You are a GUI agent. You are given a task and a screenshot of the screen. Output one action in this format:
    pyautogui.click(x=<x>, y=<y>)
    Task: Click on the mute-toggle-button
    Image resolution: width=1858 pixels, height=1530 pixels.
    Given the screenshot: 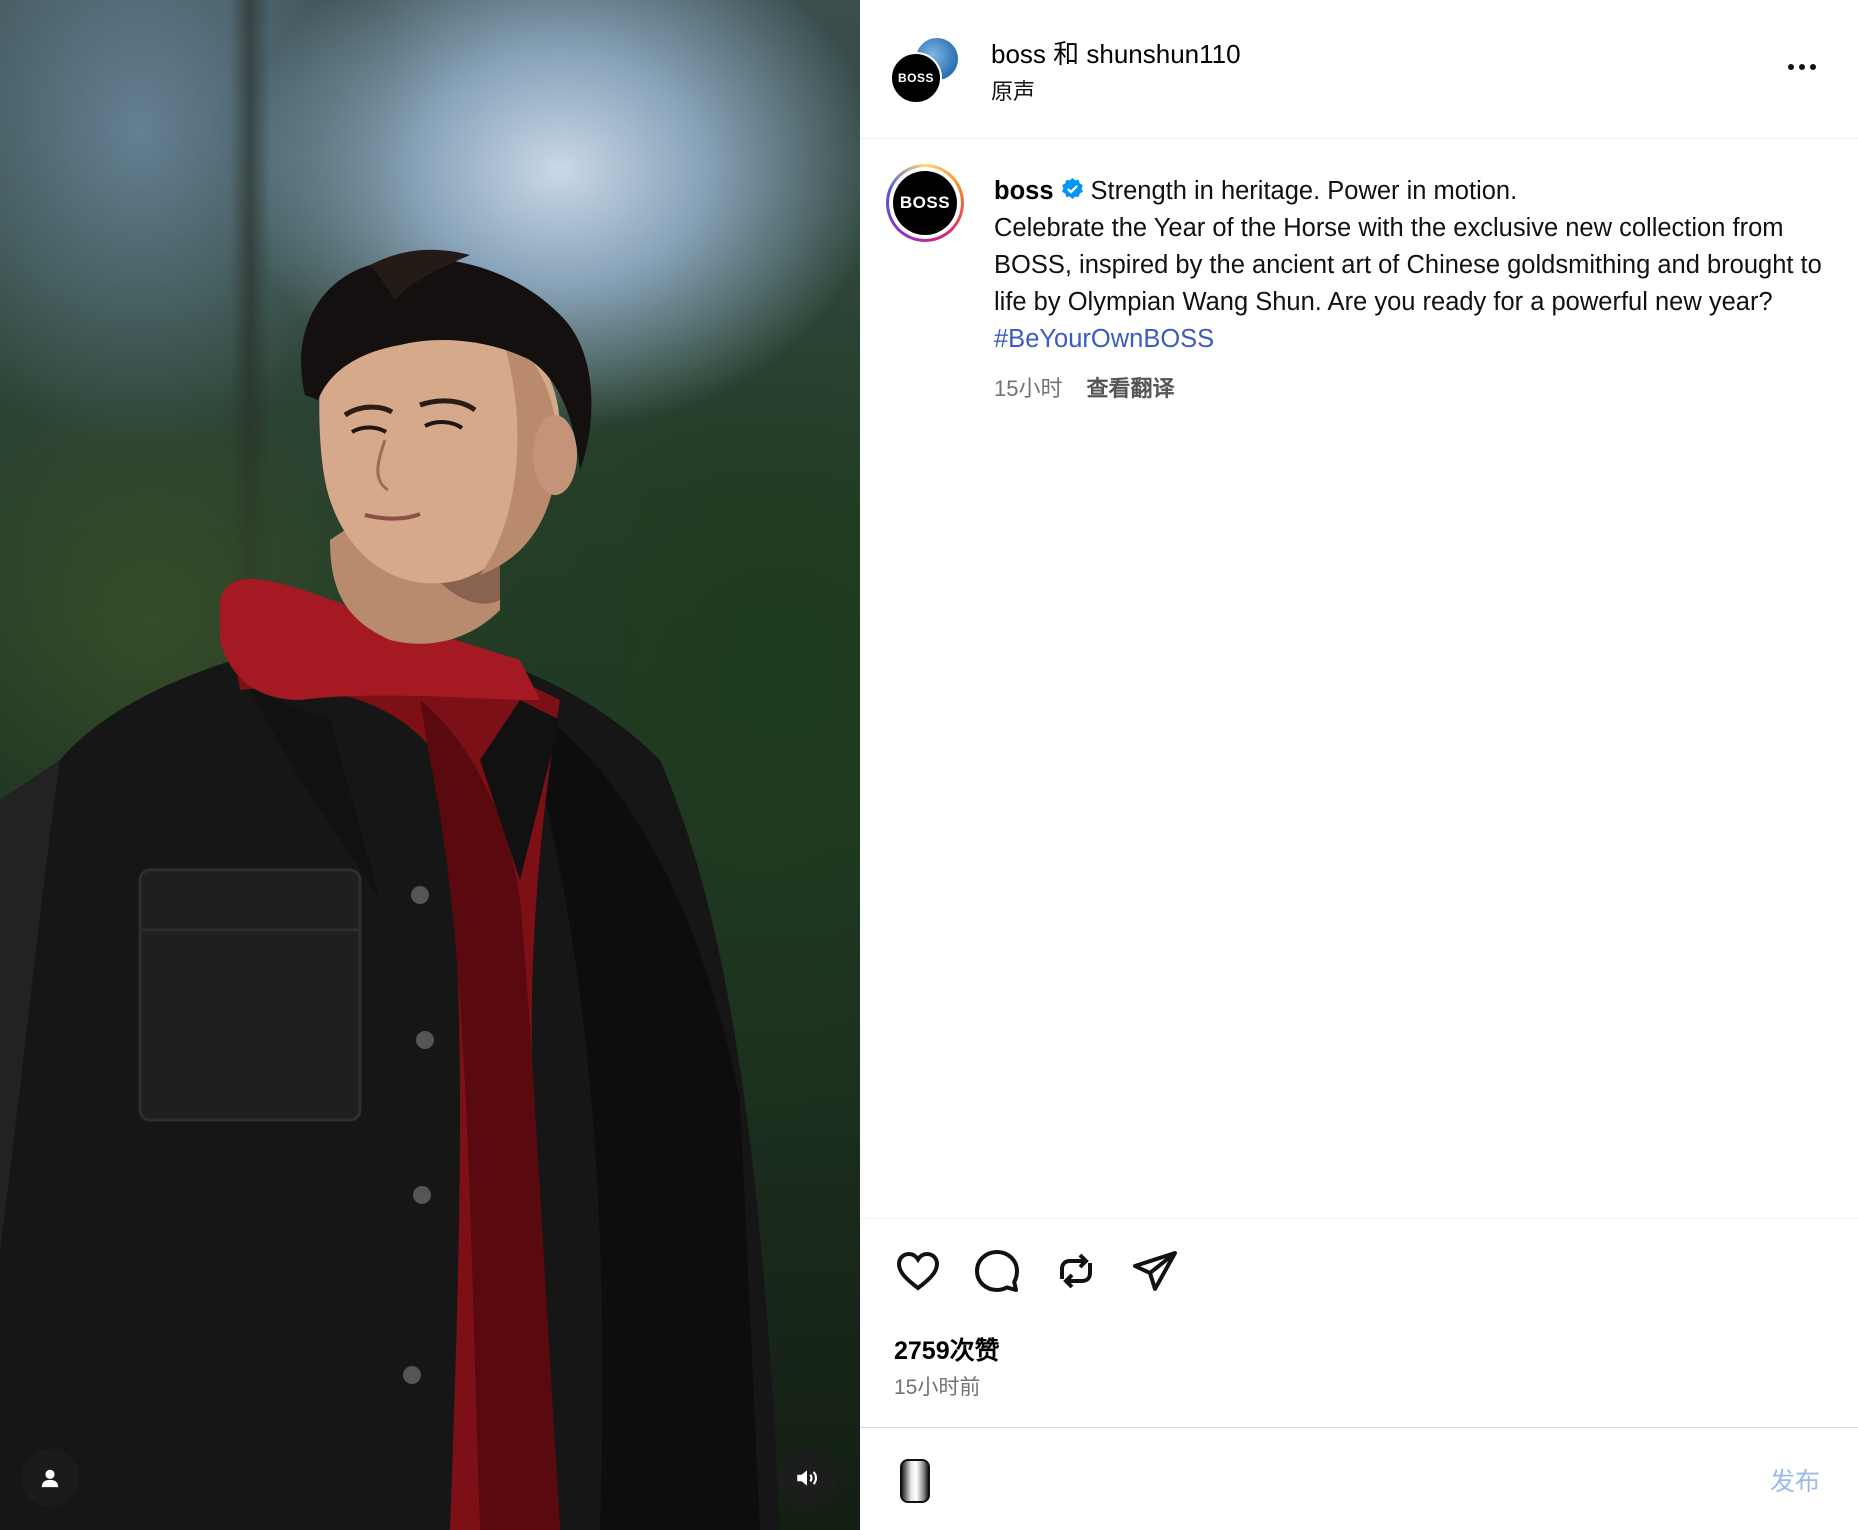 What is the action you would take?
    pyautogui.click(x=807, y=1478)
    